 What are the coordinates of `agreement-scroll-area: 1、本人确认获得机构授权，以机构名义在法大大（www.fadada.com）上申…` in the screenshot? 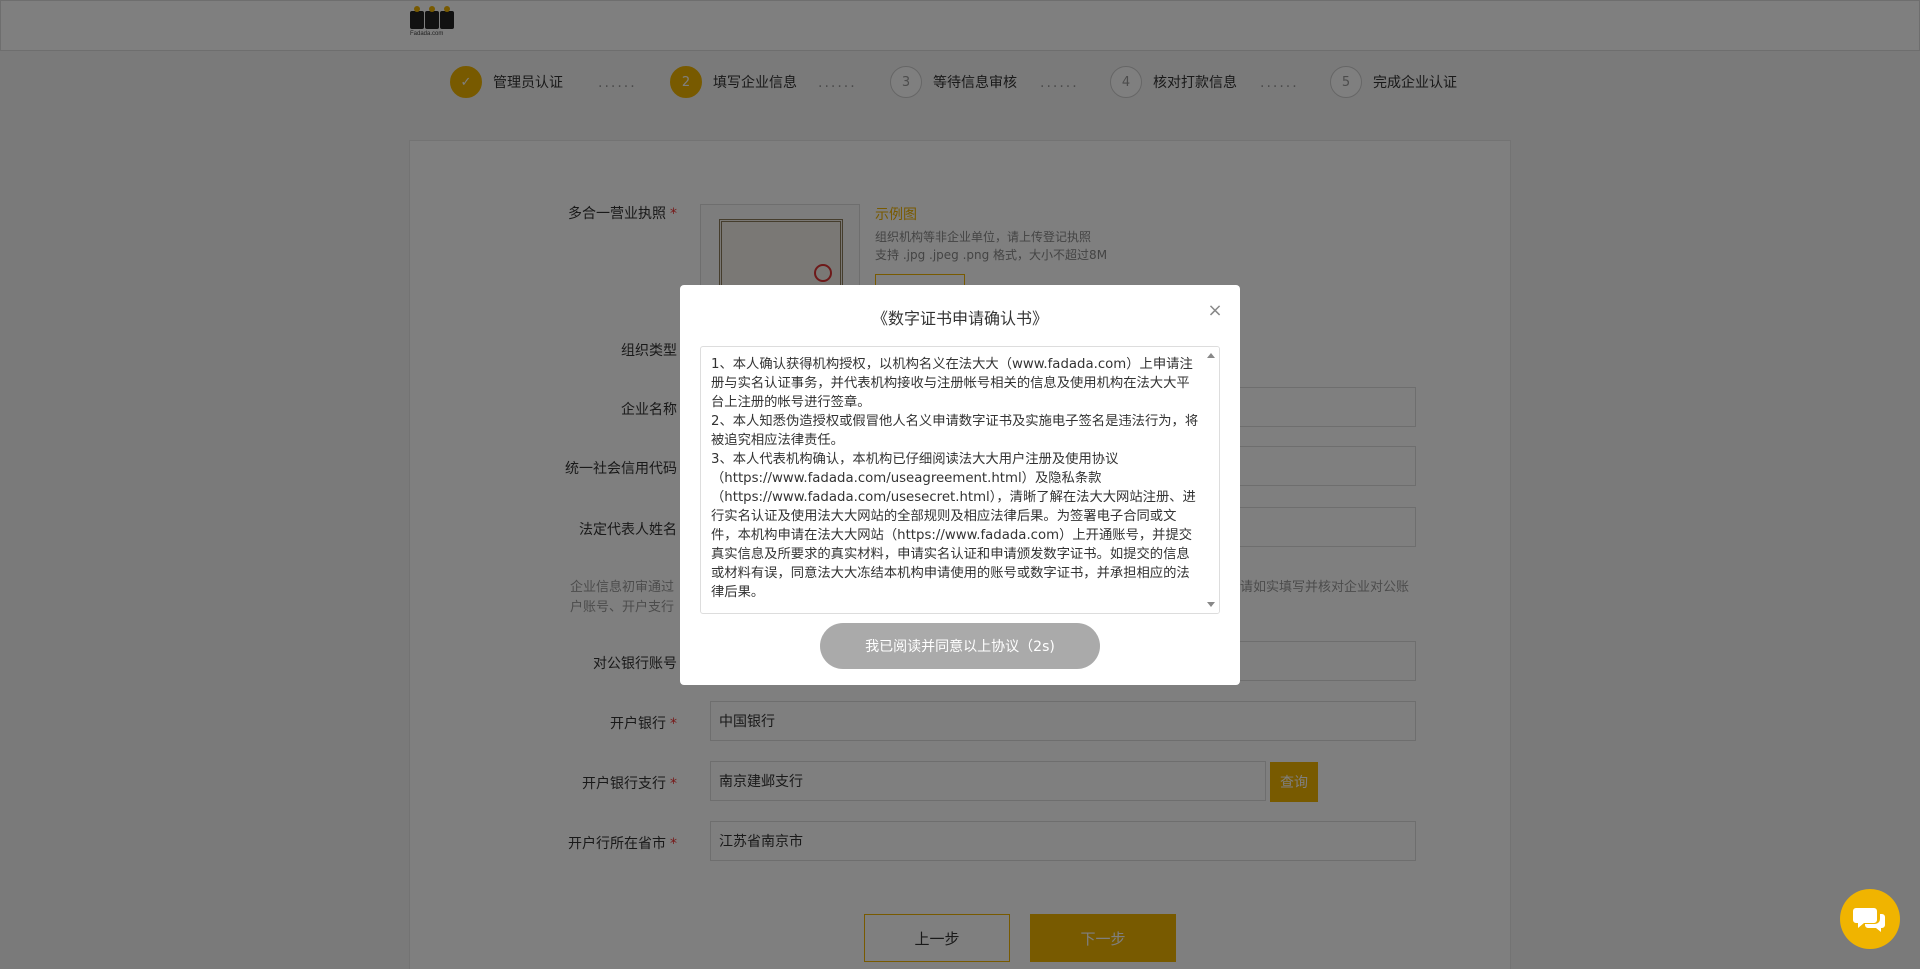 It's located at (960, 480).